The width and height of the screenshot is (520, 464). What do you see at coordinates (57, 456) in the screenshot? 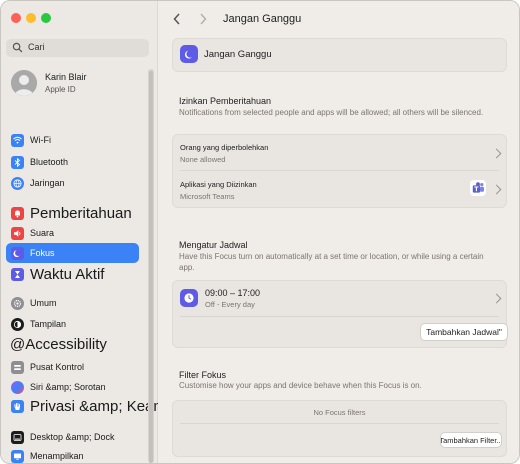
I see `sidebar-item-label: Menampilkan` at bounding box center [57, 456].